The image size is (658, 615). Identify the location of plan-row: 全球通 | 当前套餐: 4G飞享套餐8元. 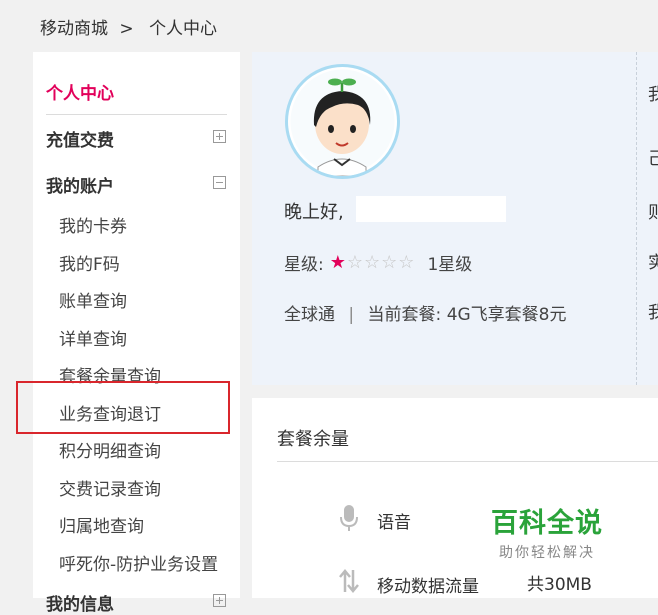
(425, 312).